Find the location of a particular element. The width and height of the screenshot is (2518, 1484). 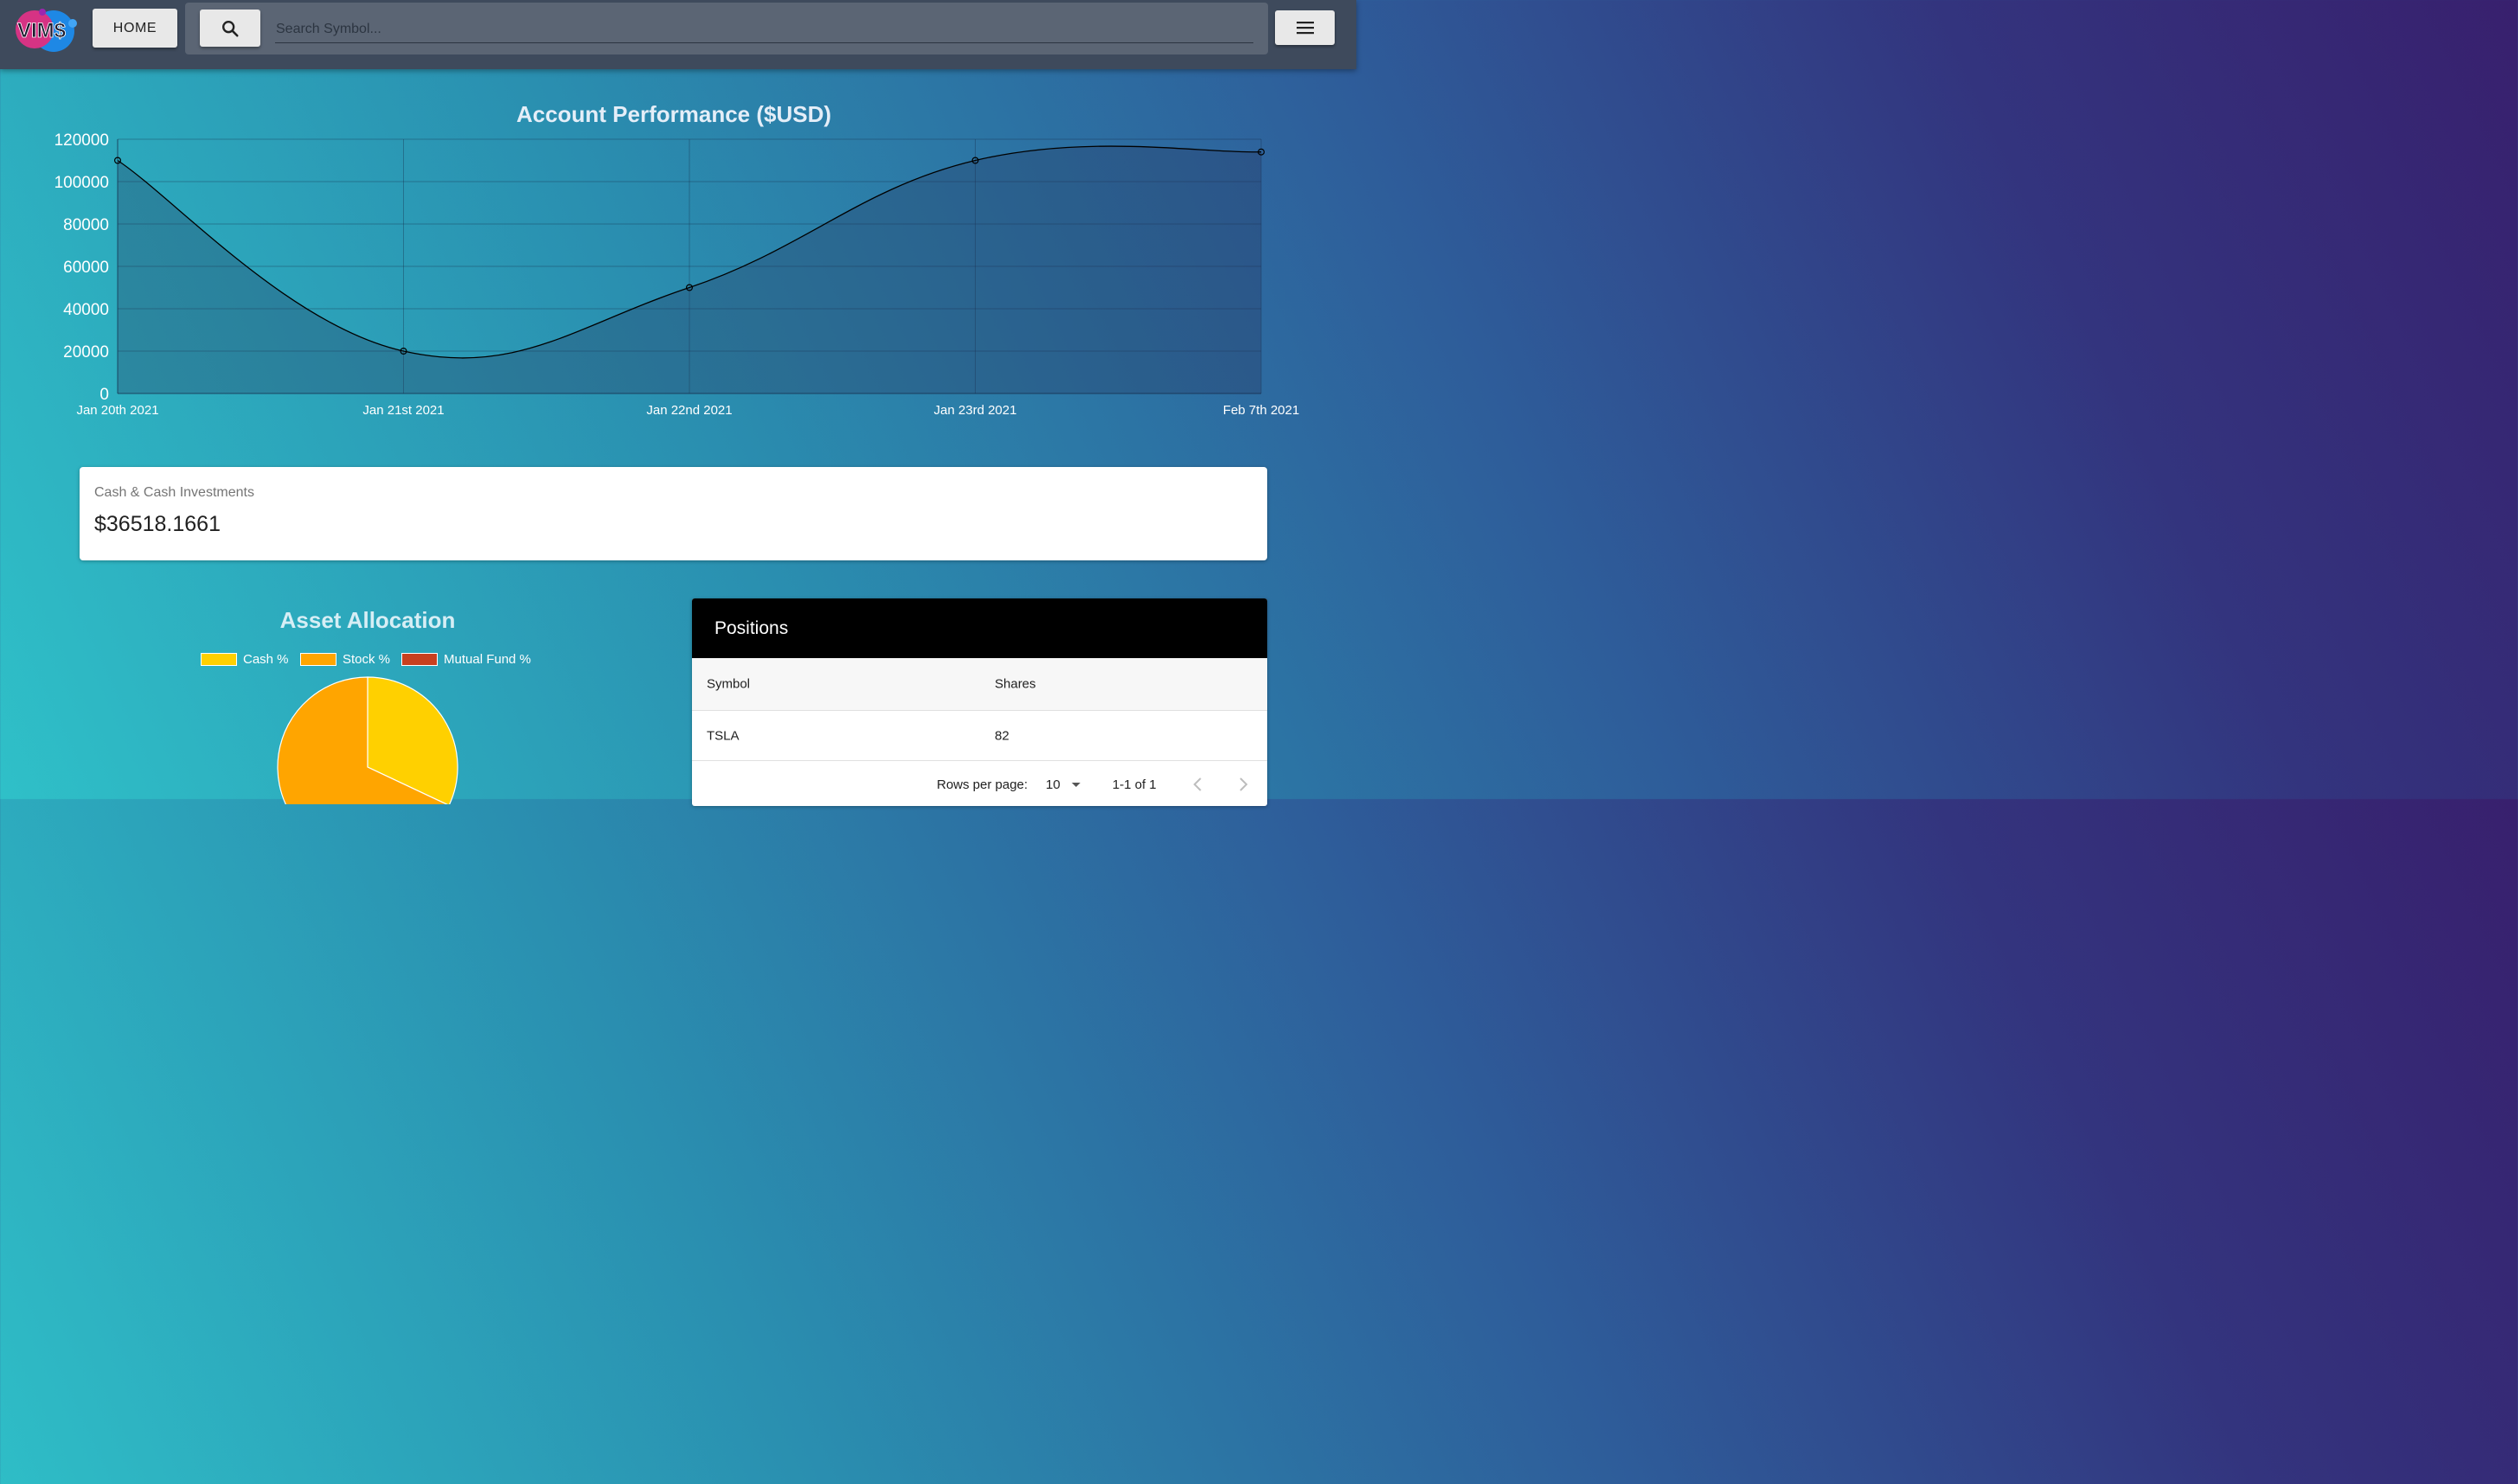

y-tick-label: 0 is located at coordinates (104, 395).